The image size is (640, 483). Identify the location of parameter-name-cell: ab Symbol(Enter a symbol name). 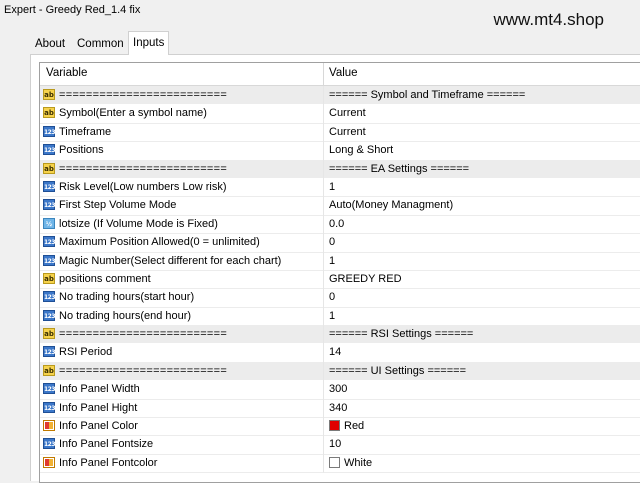
(182, 114).